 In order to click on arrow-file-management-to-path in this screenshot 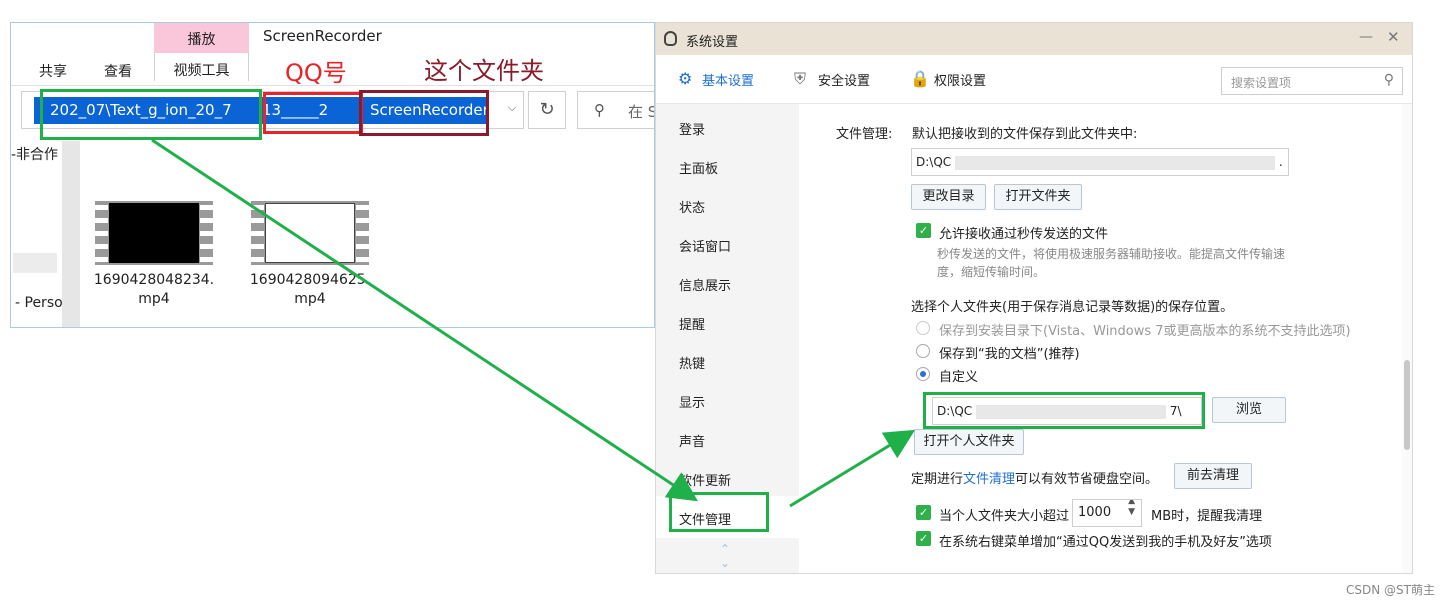, I will do `click(852, 468)`.